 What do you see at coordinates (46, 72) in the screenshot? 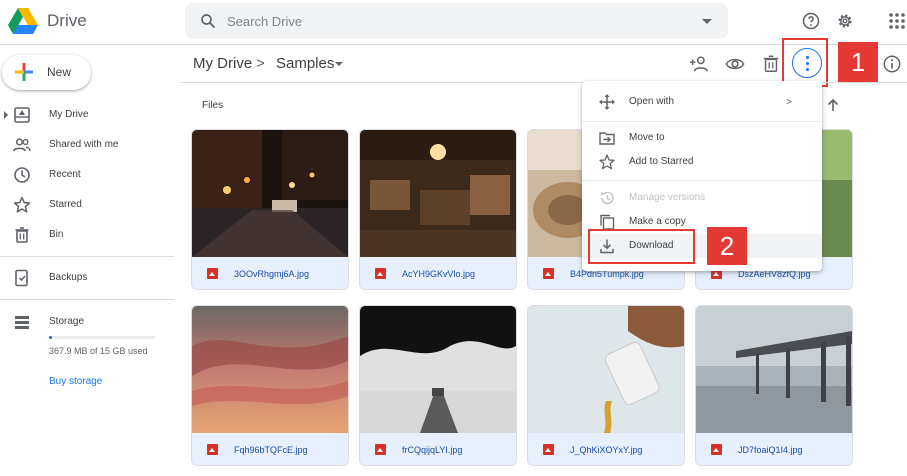
I see `new-button: New` at bounding box center [46, 72].